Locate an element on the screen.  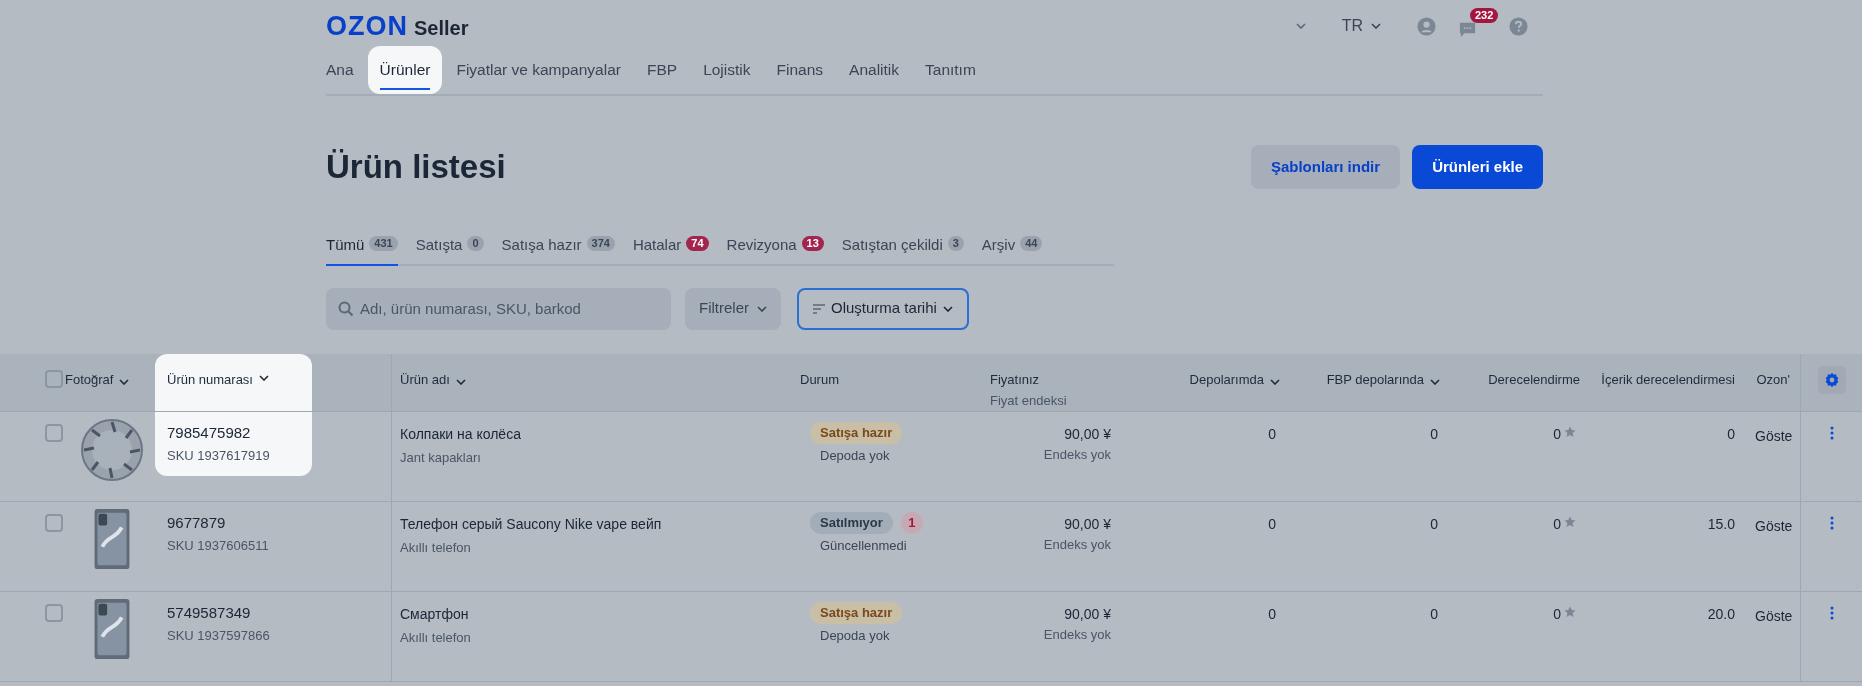
content-rating: 15.0 is located at coordinates (1721, 524).